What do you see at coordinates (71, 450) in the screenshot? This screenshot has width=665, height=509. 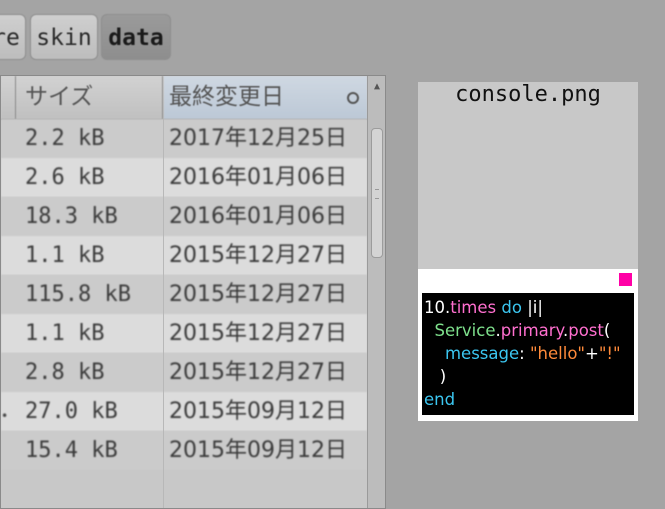 I see `cell-size: 15.4 kB` at bounding box center [71, 450].